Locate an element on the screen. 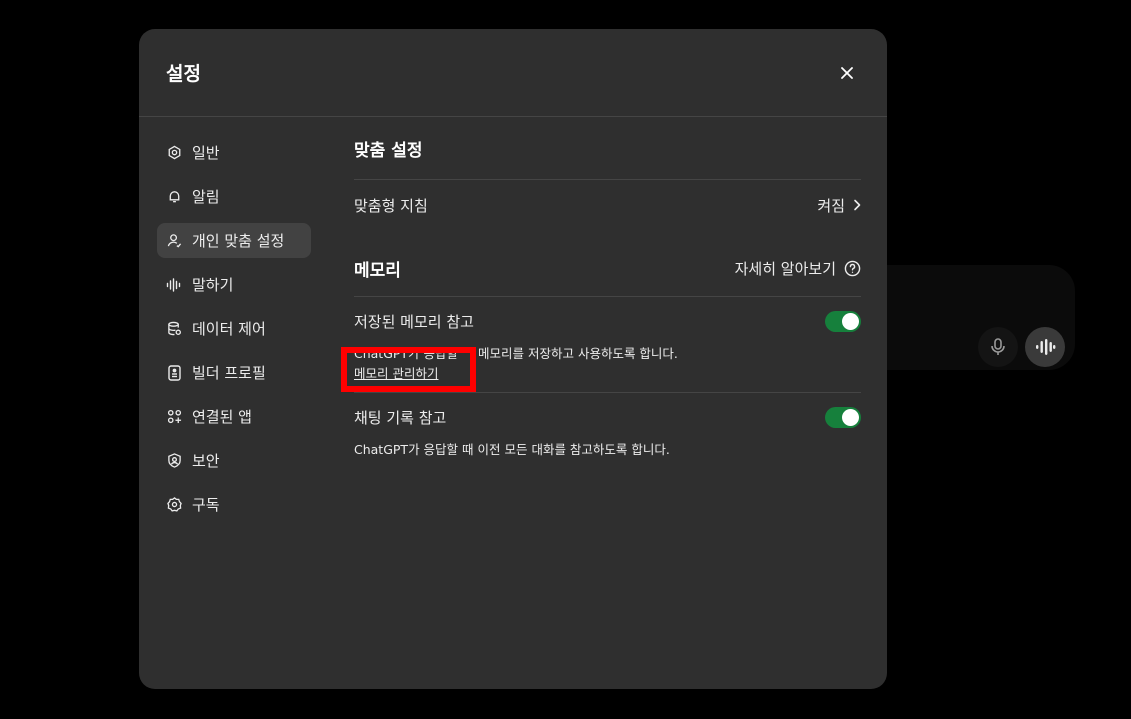  chat-history-label: 채팅 기록 참고 is located at coordinates (400, 417).